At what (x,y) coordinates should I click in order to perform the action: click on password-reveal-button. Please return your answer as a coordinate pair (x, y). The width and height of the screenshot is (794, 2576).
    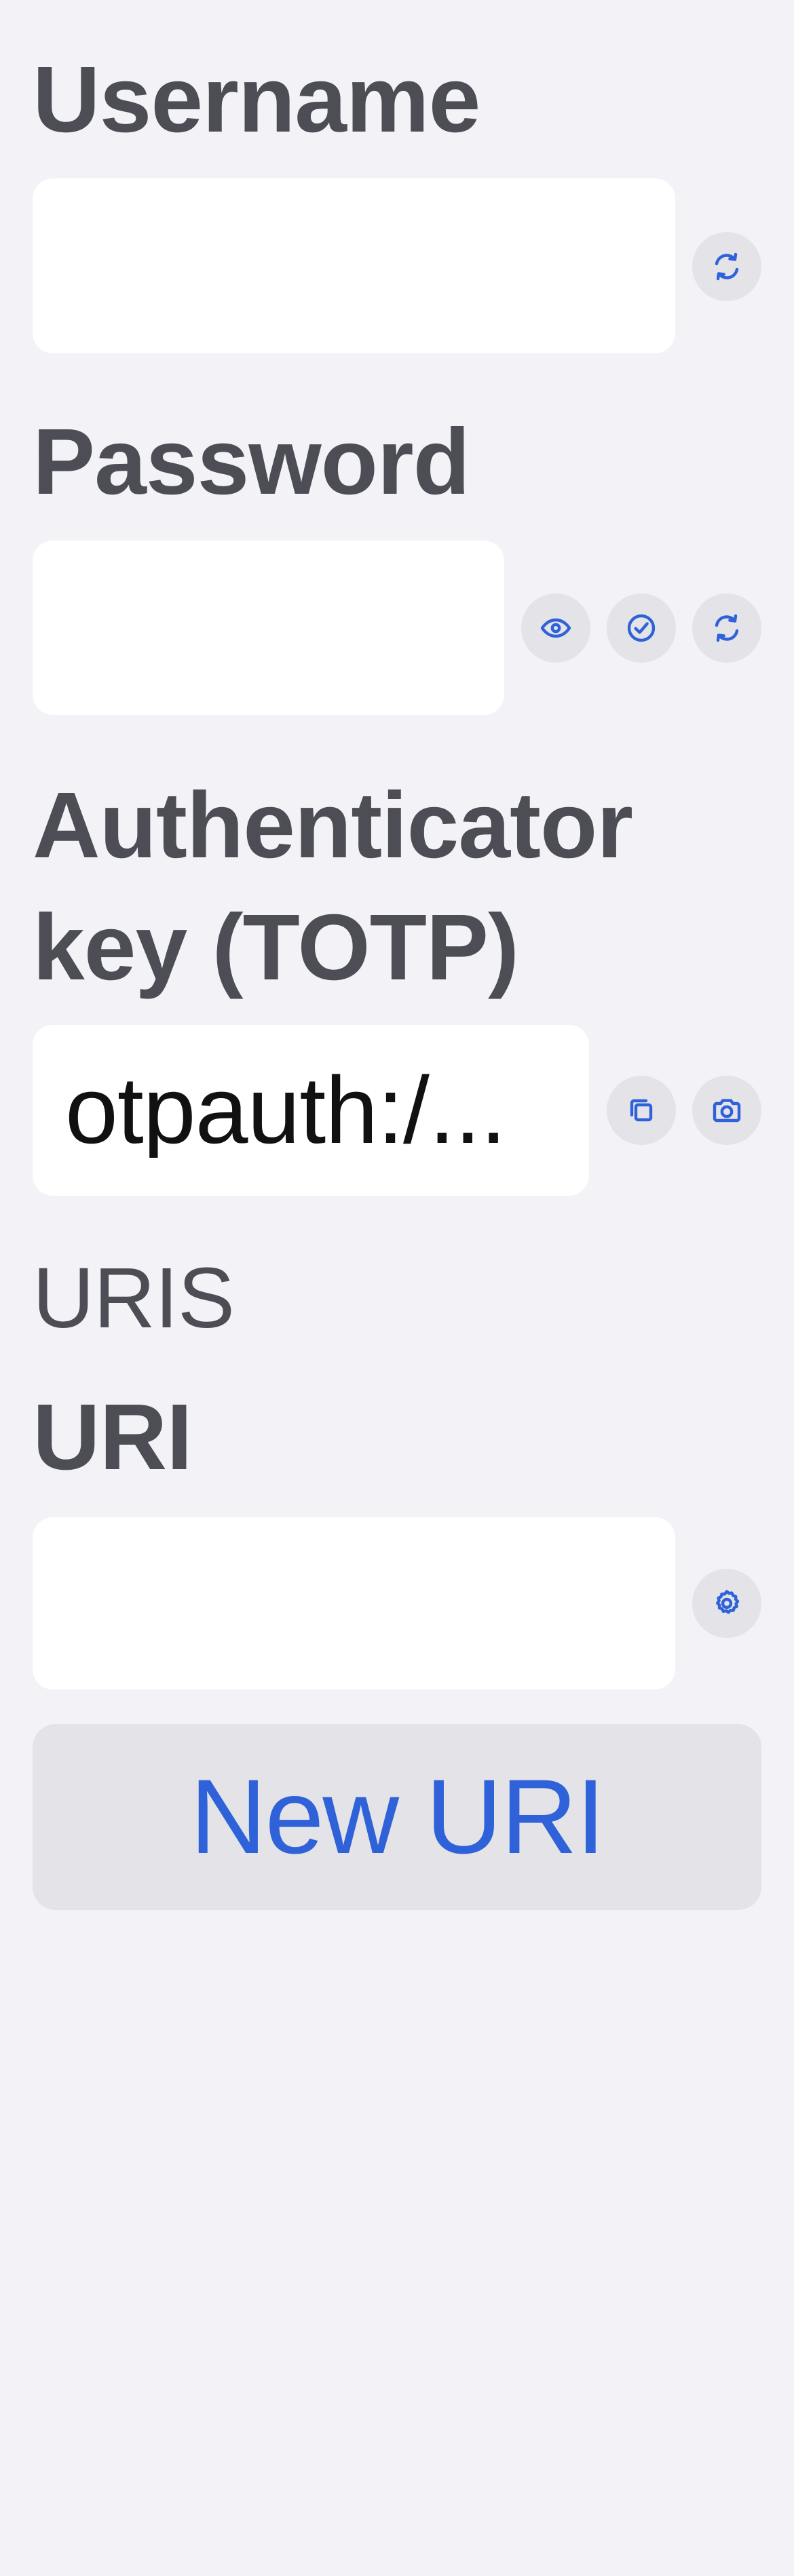
    Looking at the image, I should click on (555, 628).